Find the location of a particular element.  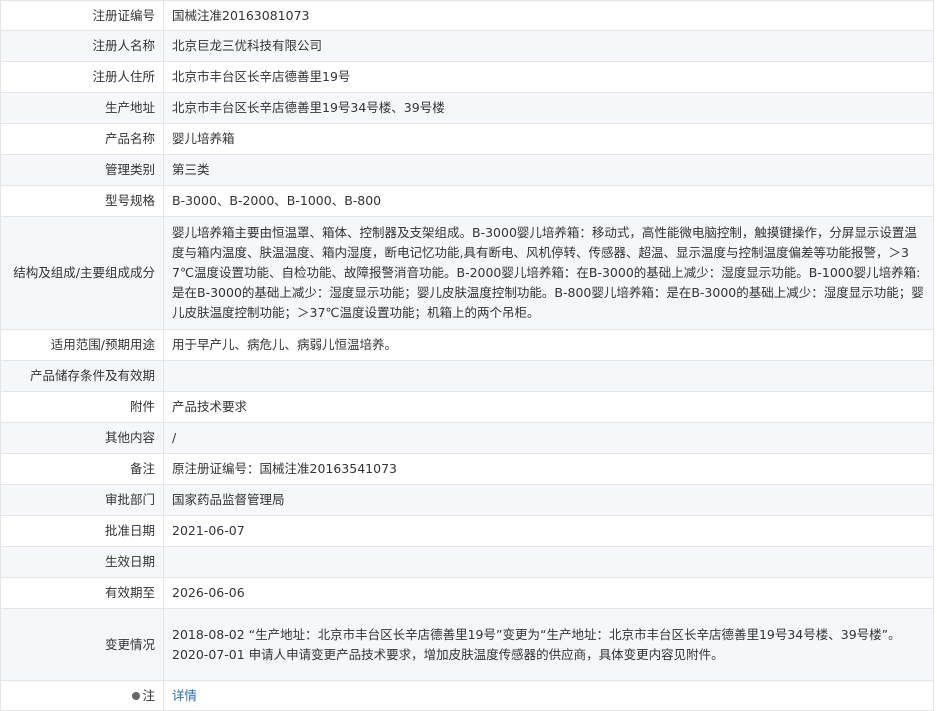

value-remarks: 原注册证编号：国械注准20163541073 is located at coordinates (548, 469).